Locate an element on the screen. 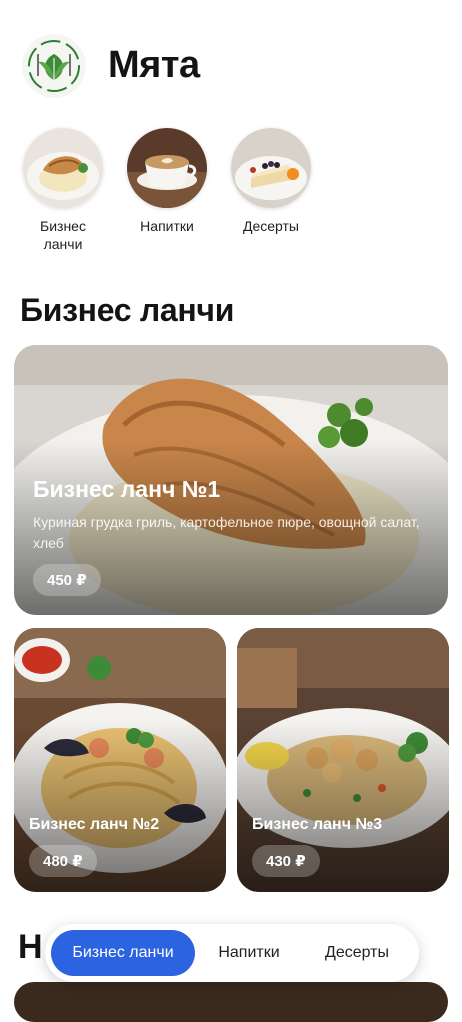  category-label: Напитки is located at coordinates (167, 226).